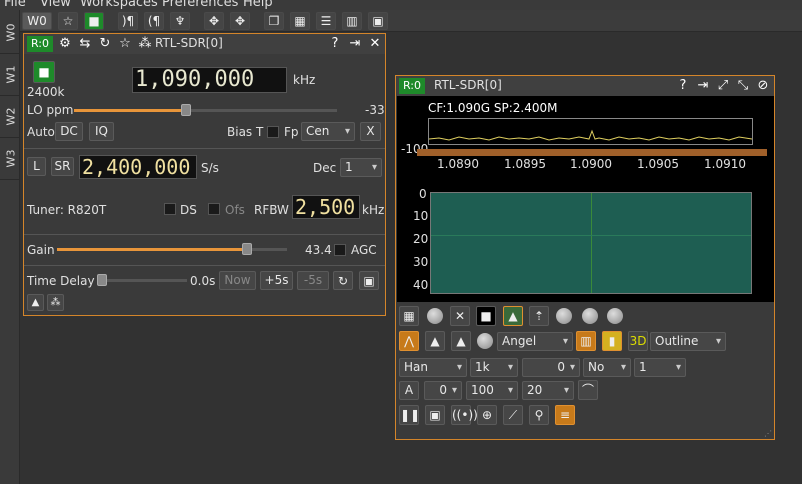  What do you see at coordinates (688, 341) in the screenshot?
I see `outline-select: Outline` at bounding box center [688, 341].